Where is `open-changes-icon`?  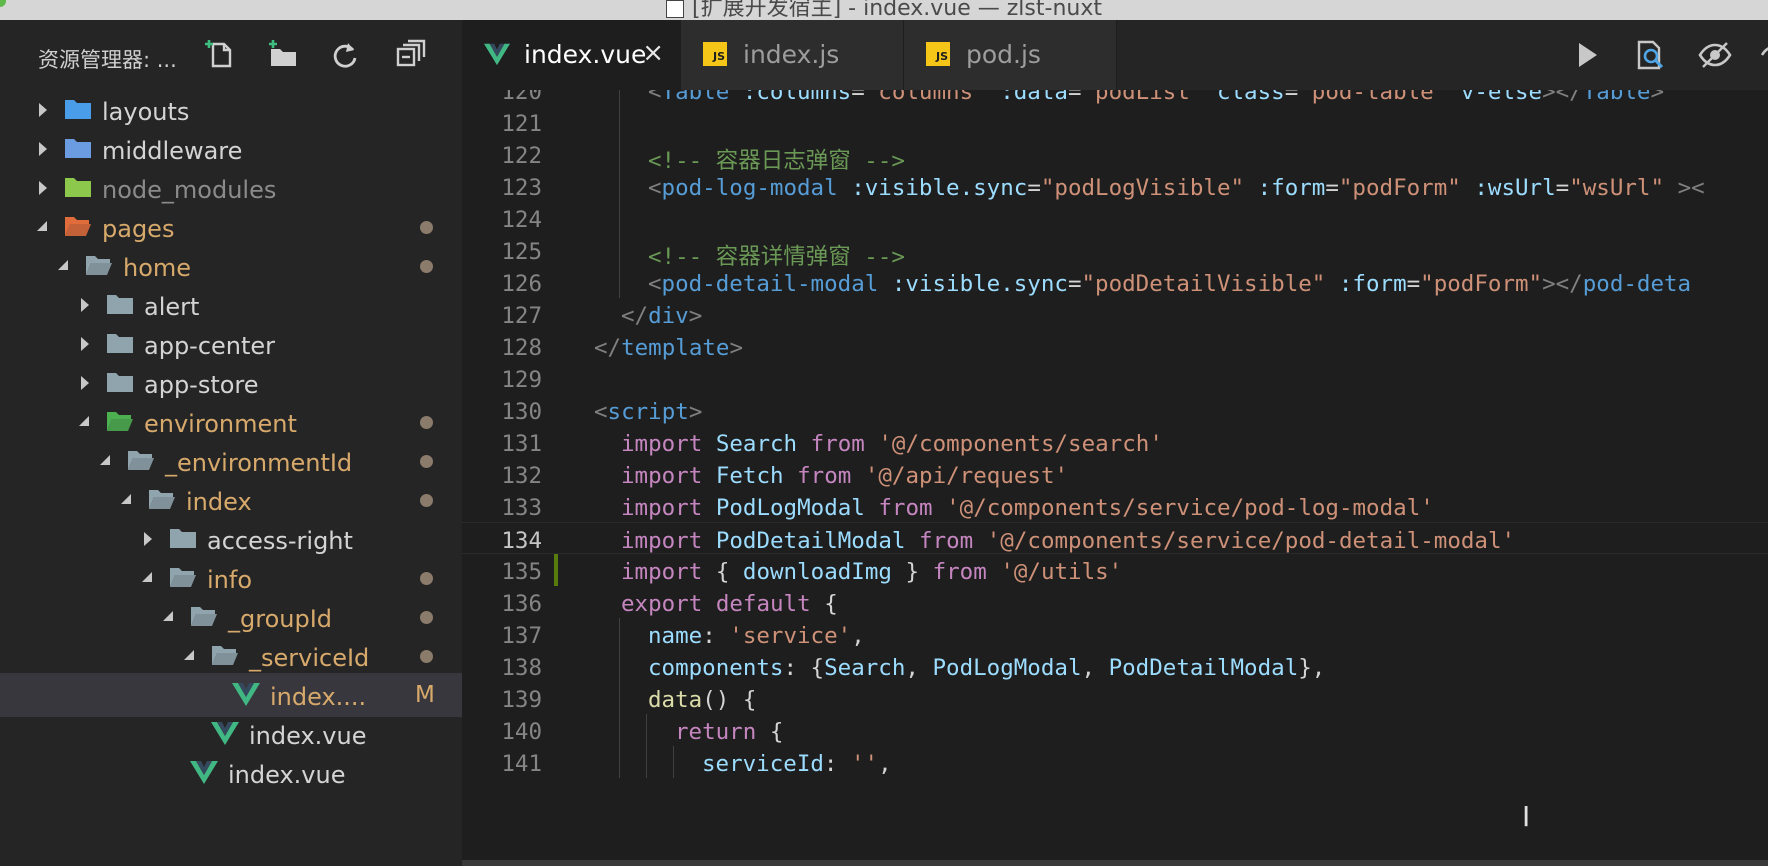
open-changes-icon is located at coordinates (1651, 55).